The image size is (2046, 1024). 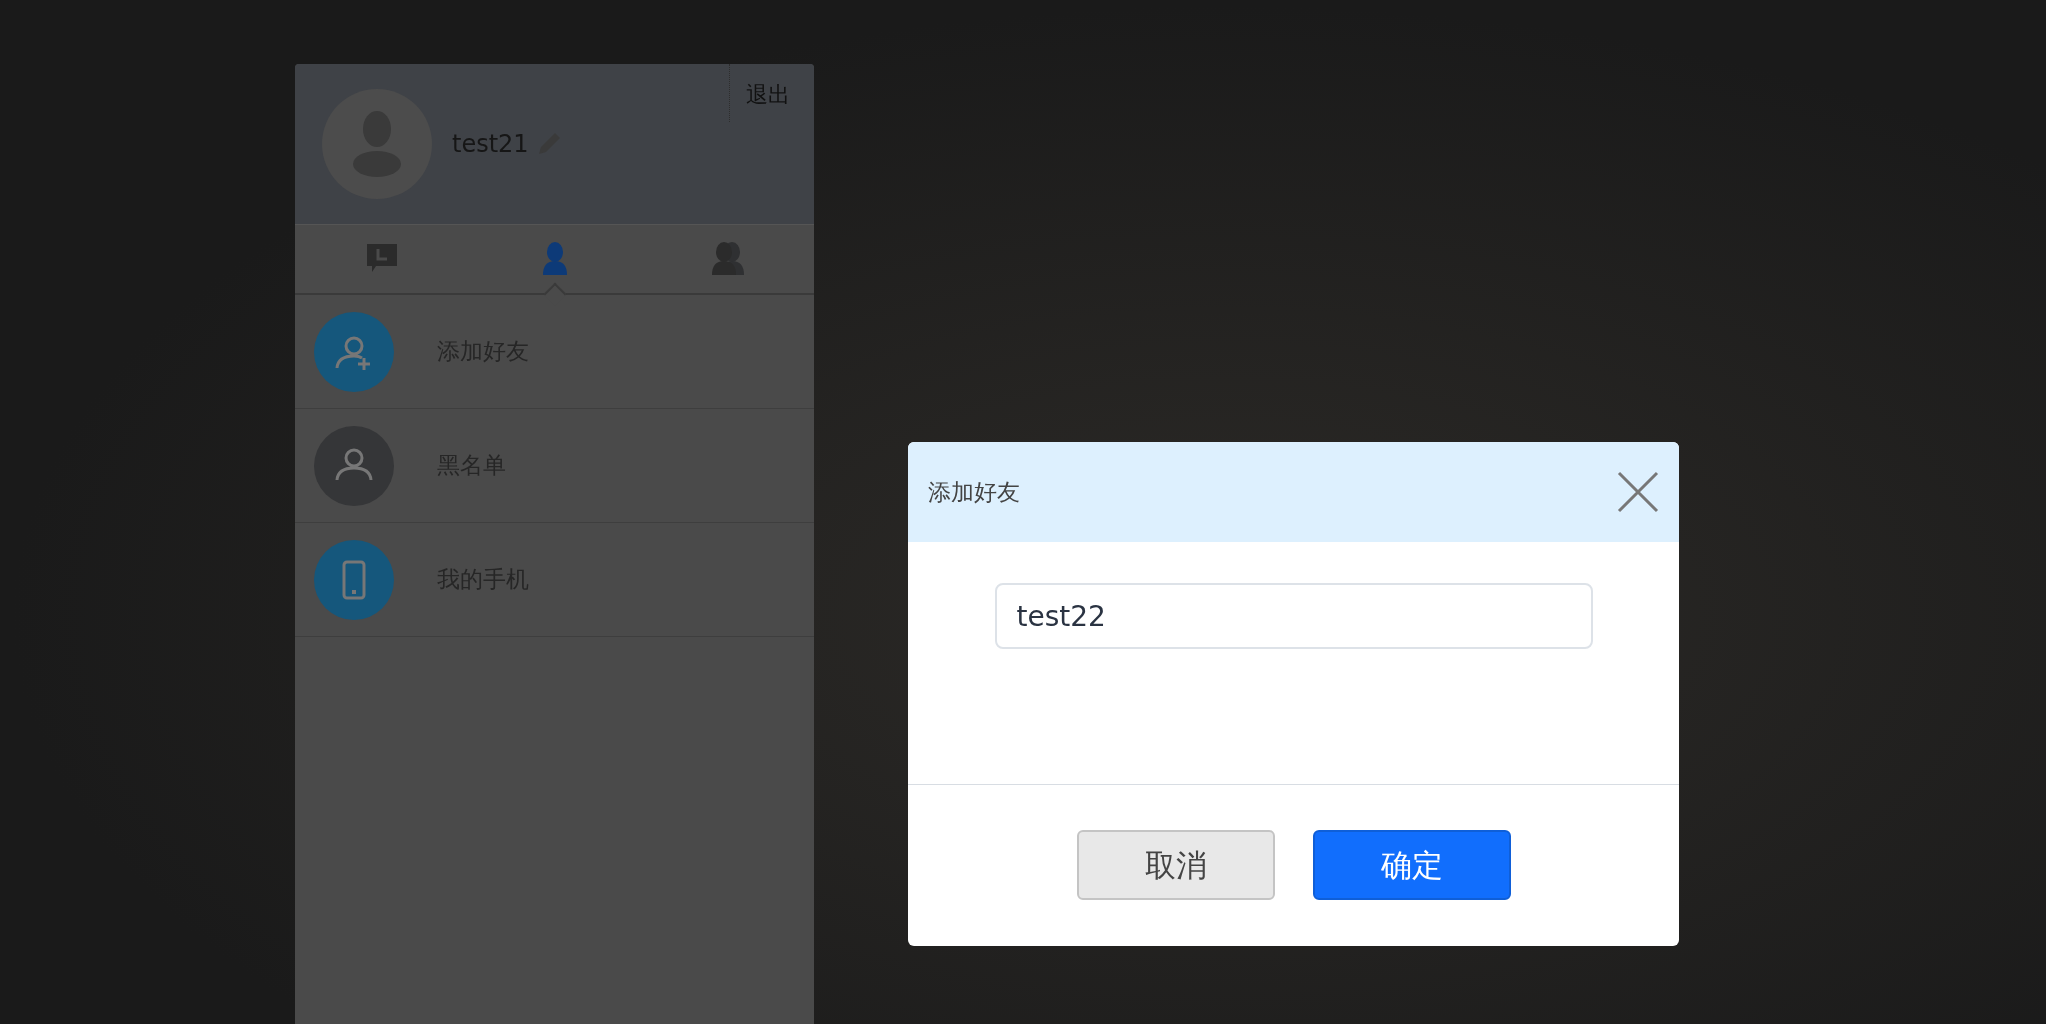 I want to click on cancel-button: 取消, so click(x=1175, y=865).